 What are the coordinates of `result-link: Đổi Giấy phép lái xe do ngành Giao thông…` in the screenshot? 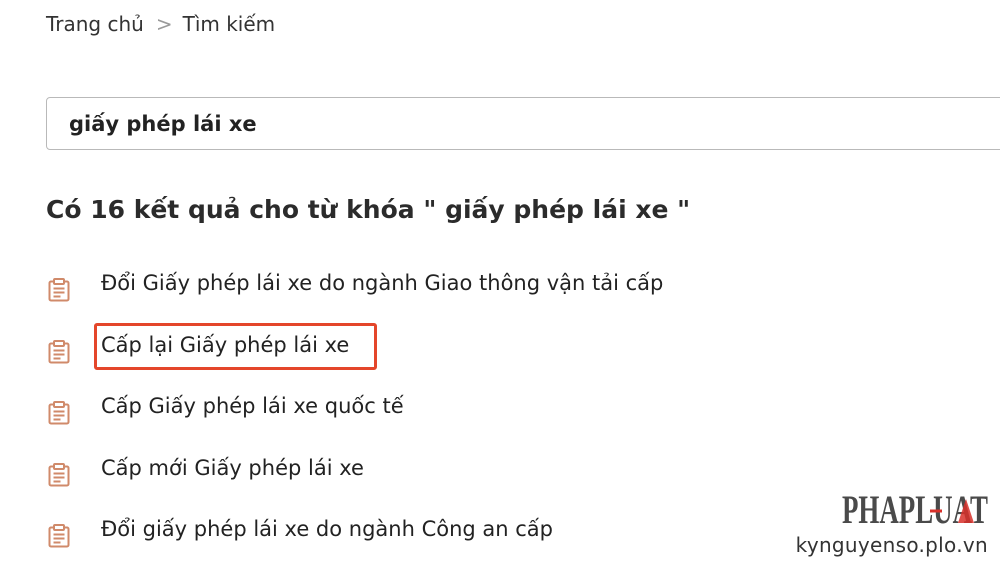 It's located at (382, 283).